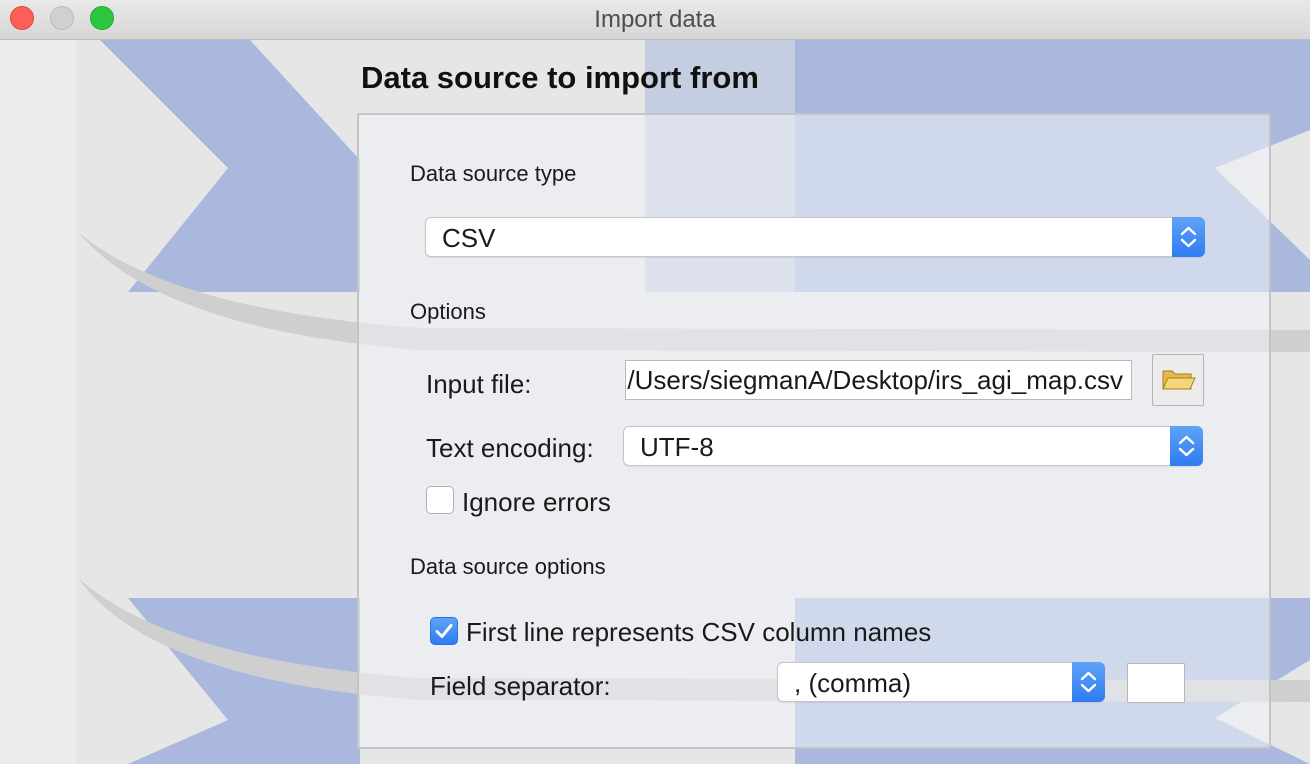 Image resolution: width=1310 pixels, height=764 pixels. I want to click on field-separator-select: , (comma), so click(941, 682).